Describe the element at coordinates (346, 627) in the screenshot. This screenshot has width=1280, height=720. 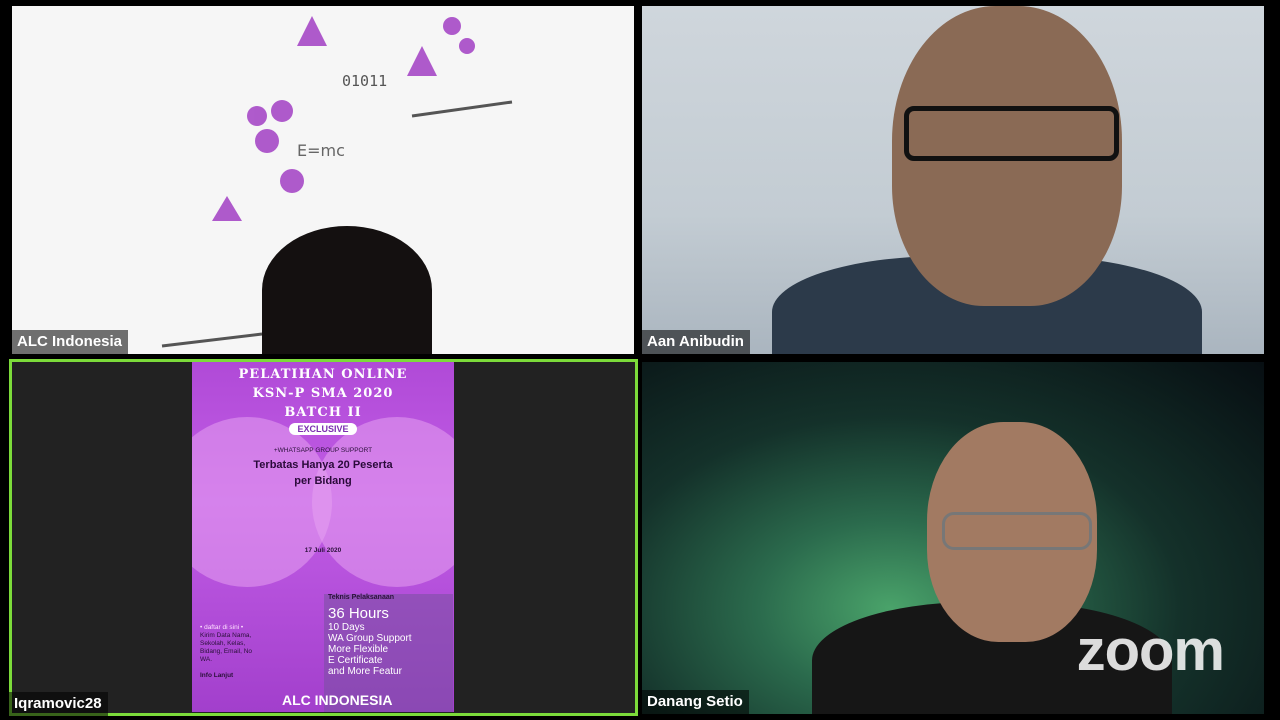
I see `poster-days: 10 Days` at that location.